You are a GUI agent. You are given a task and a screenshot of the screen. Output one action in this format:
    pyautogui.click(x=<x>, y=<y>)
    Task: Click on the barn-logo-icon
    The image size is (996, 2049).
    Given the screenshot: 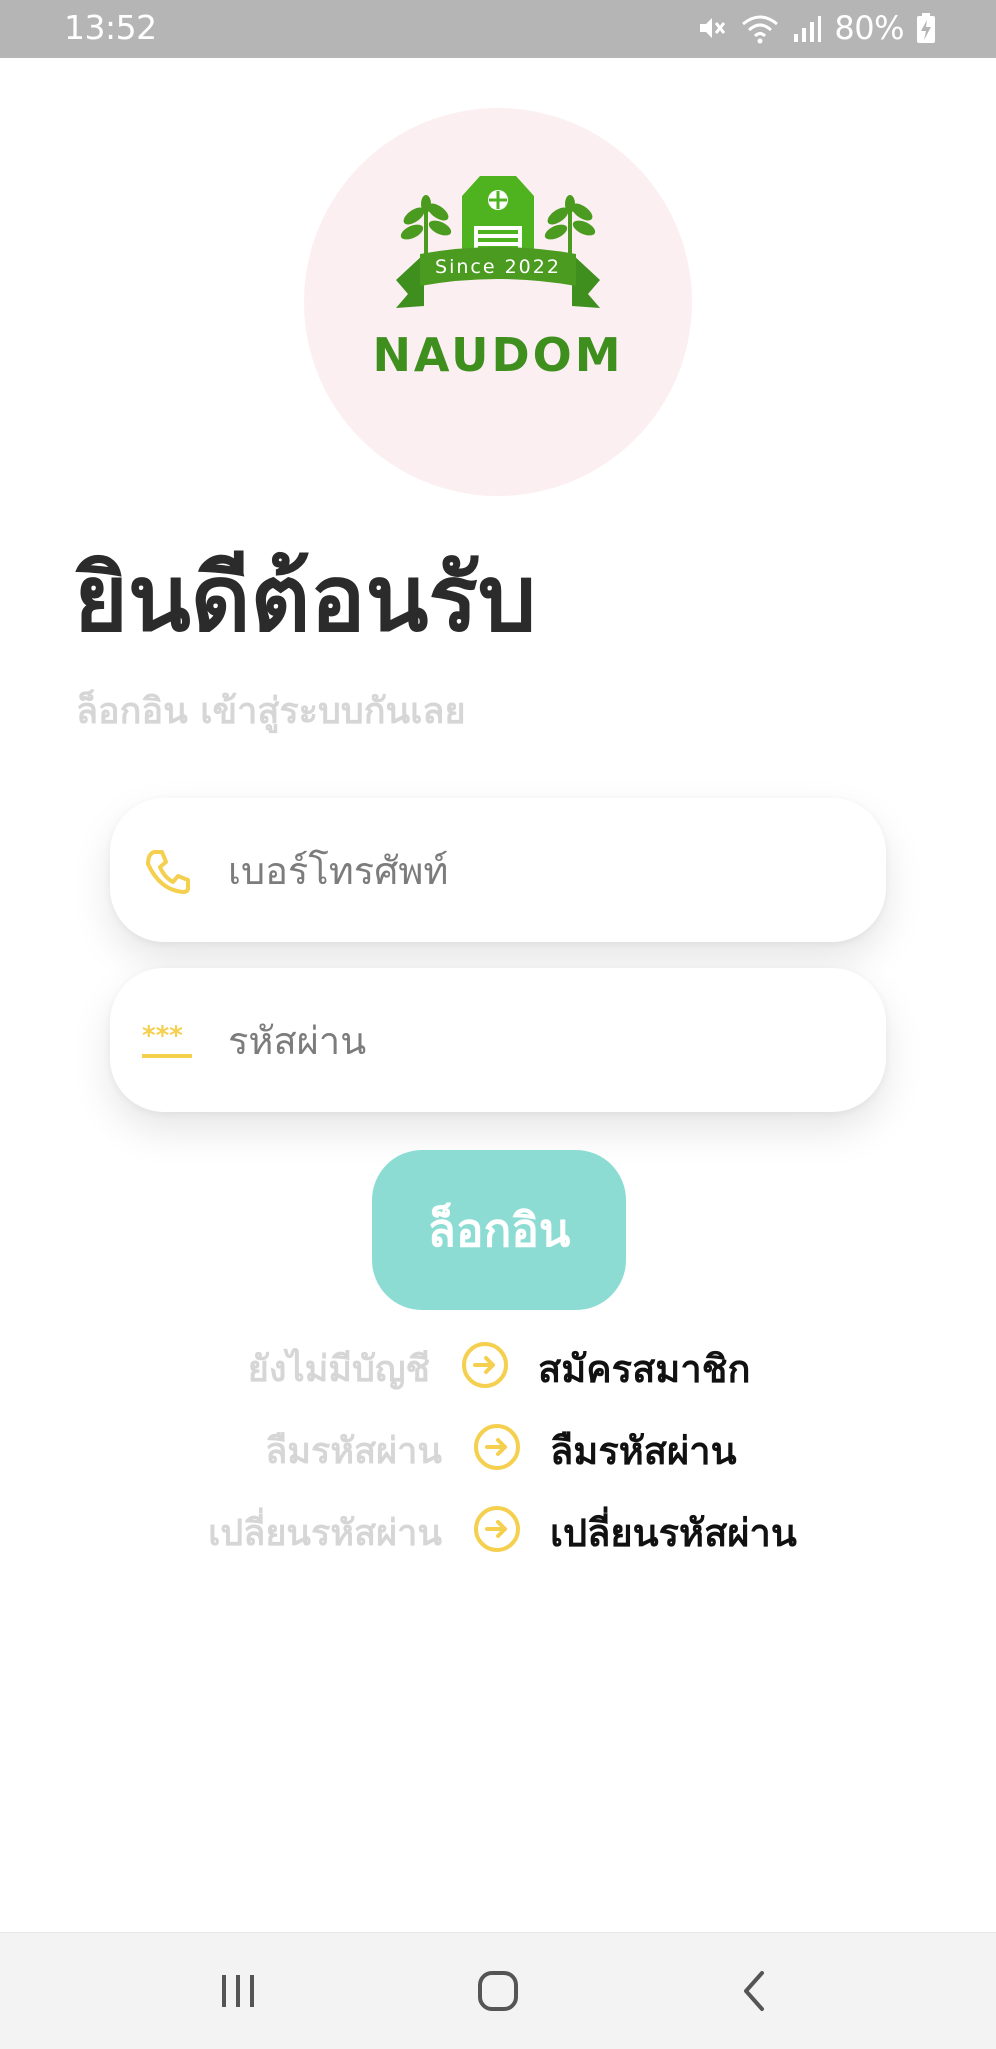 What is the action you would take?
    pyautogui.click(x=498, y=242)
    